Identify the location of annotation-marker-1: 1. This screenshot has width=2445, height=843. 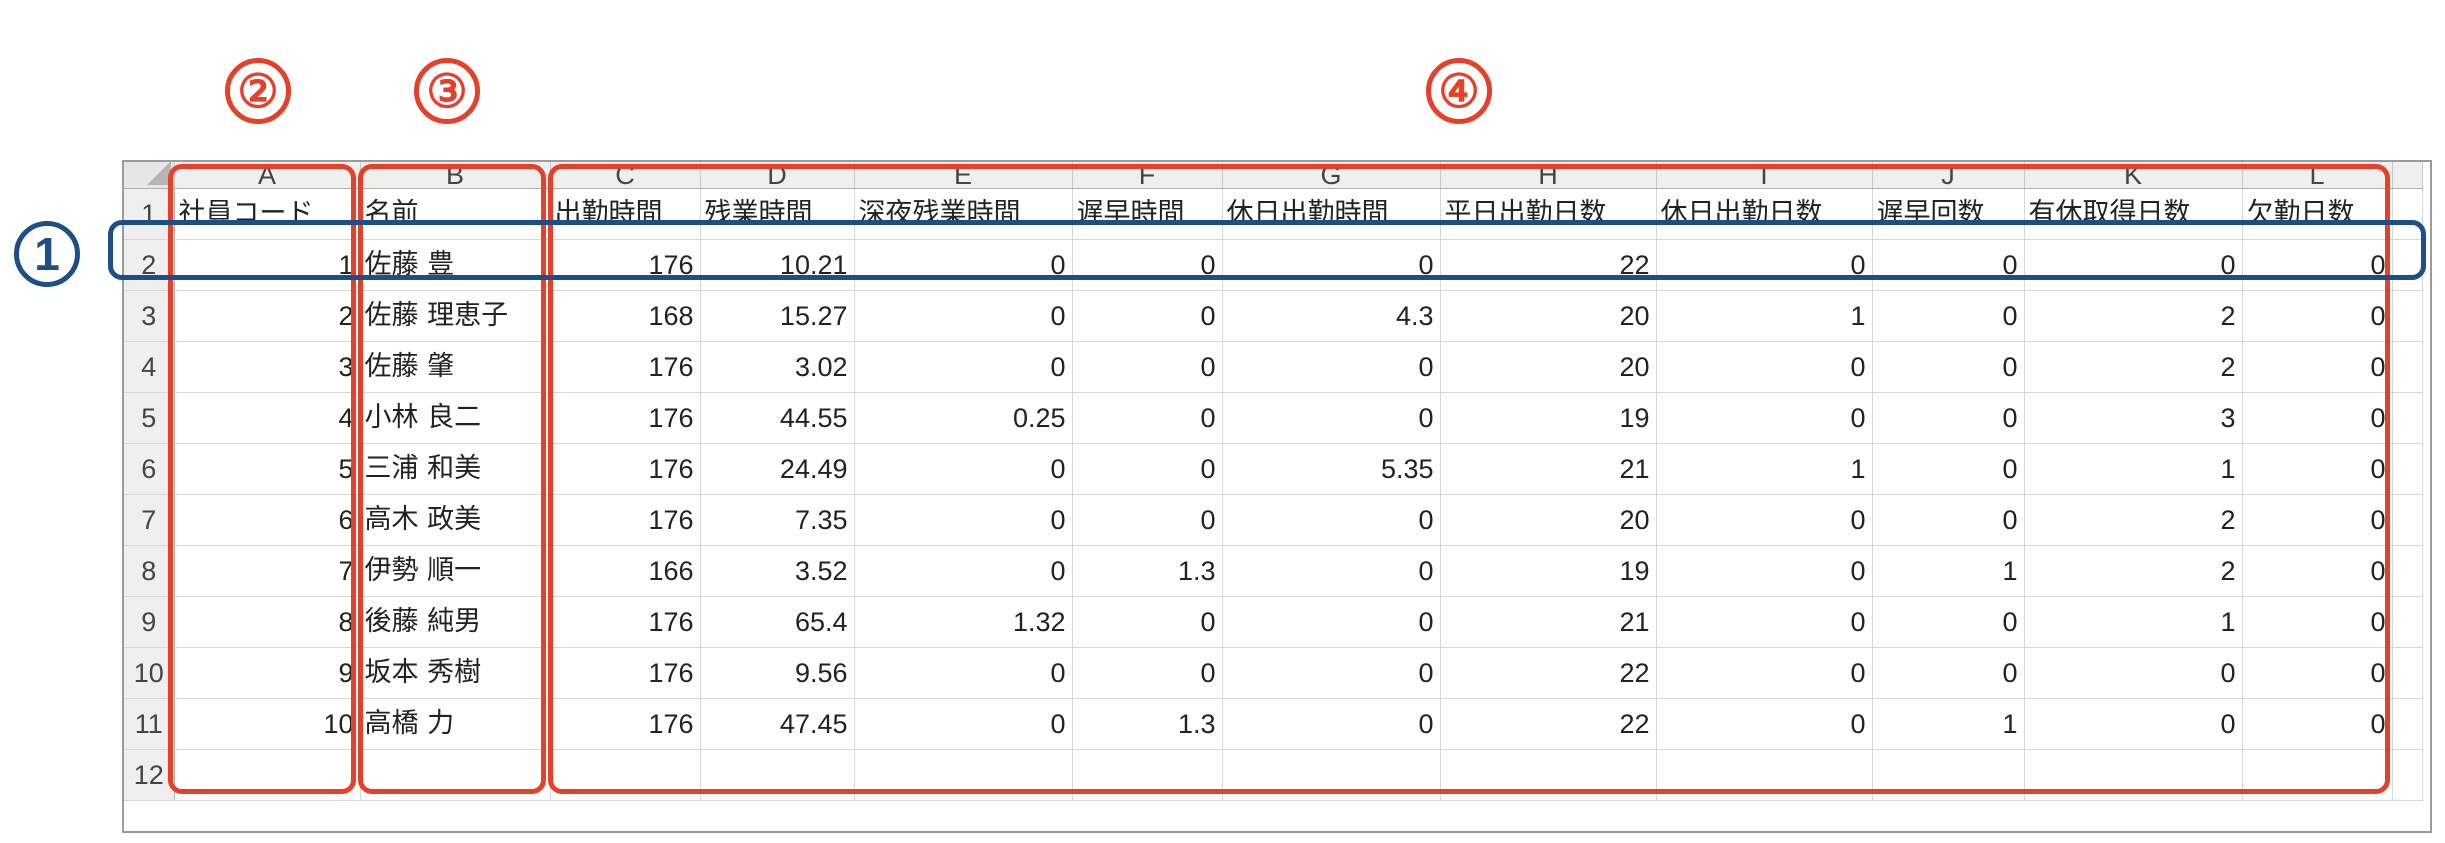
(47, 254).